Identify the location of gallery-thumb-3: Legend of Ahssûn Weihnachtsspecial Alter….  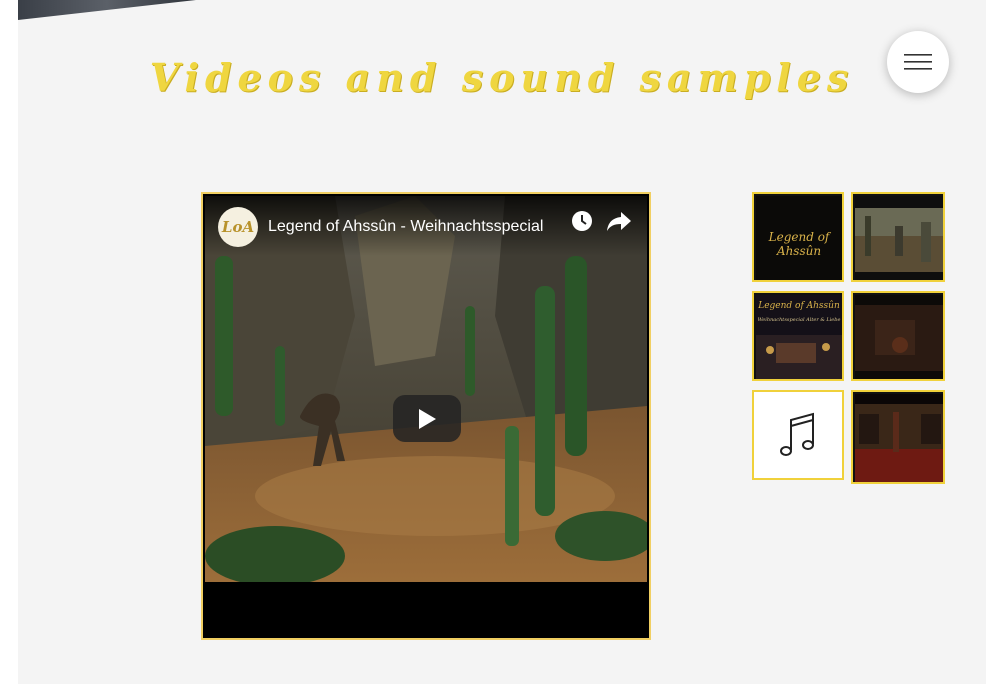
(798, 336).